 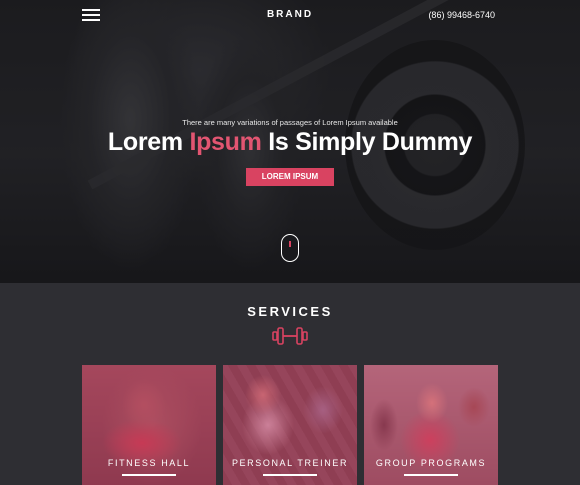 What do you see at coordinates (290, 177) in the screenshot?
I see `hero-cta-button: LOREM IPSUM` at bounding box center [290, 177].